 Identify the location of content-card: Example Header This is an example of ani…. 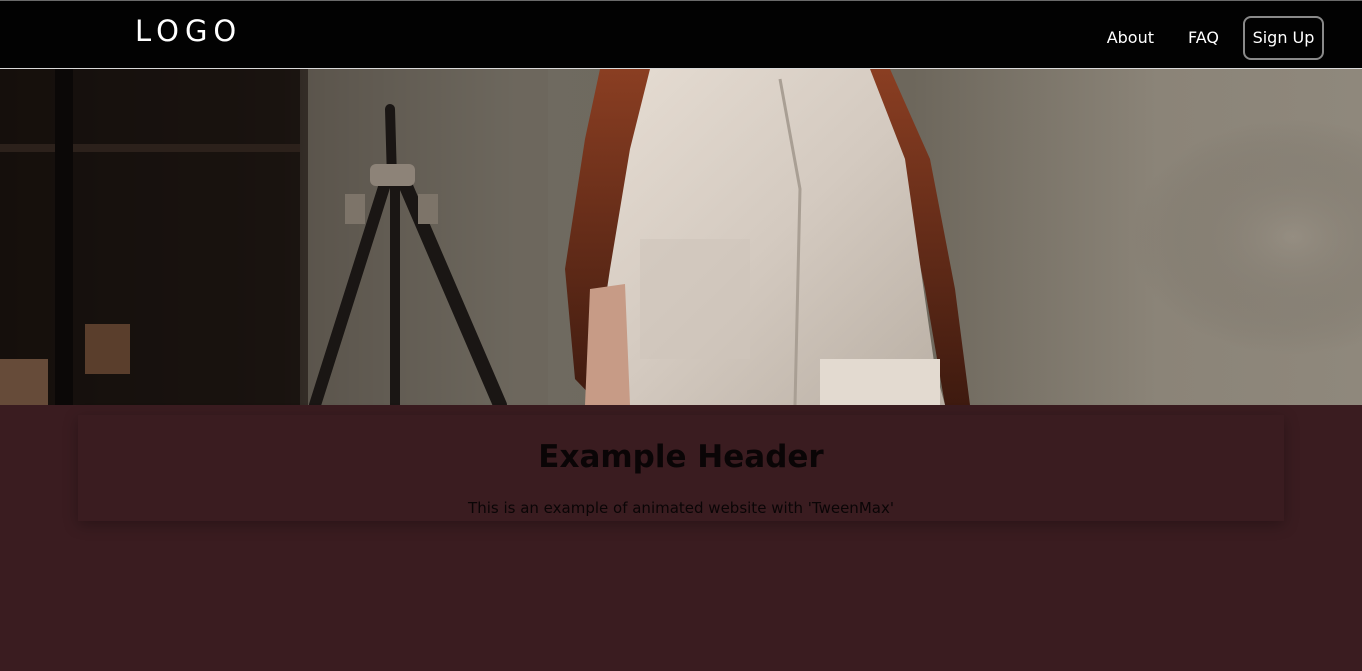
(681, 468).